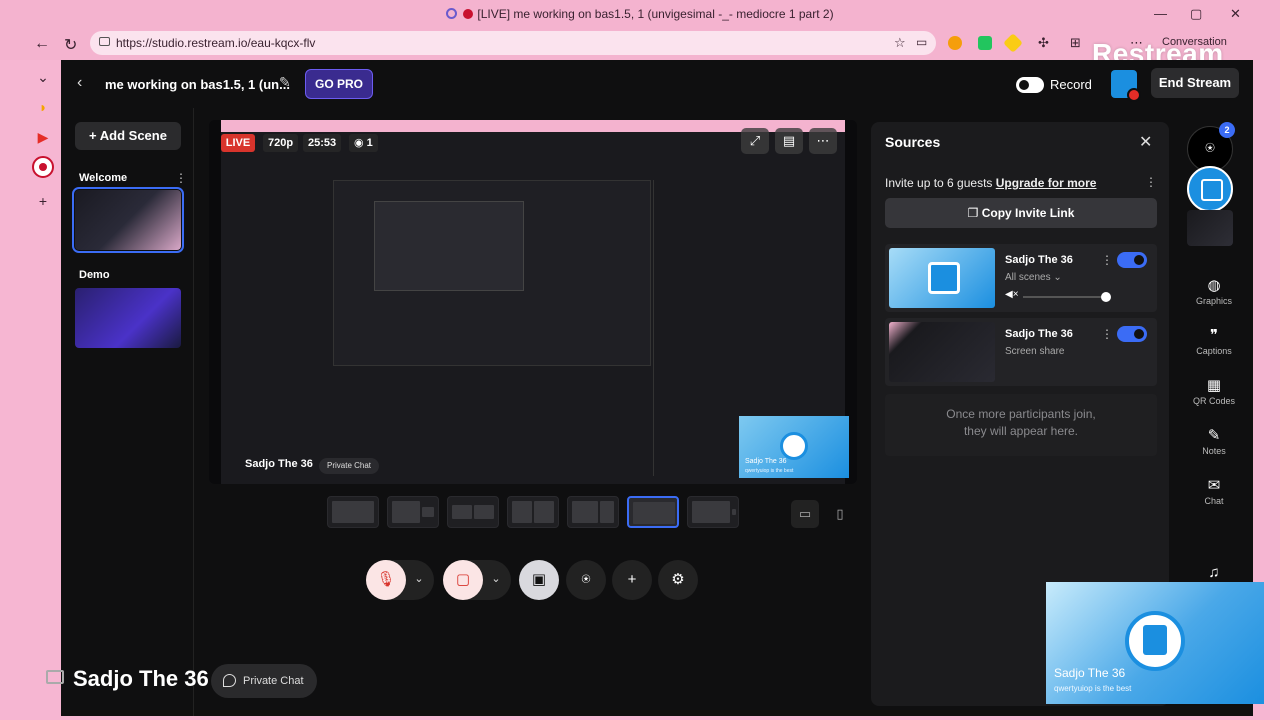 The height and width of the screenshot is (720, 1280). What do you see at coordinates (285, 82) in the screenshot?
I see `edit-icon: ✎` at bounding box center [285, 82].